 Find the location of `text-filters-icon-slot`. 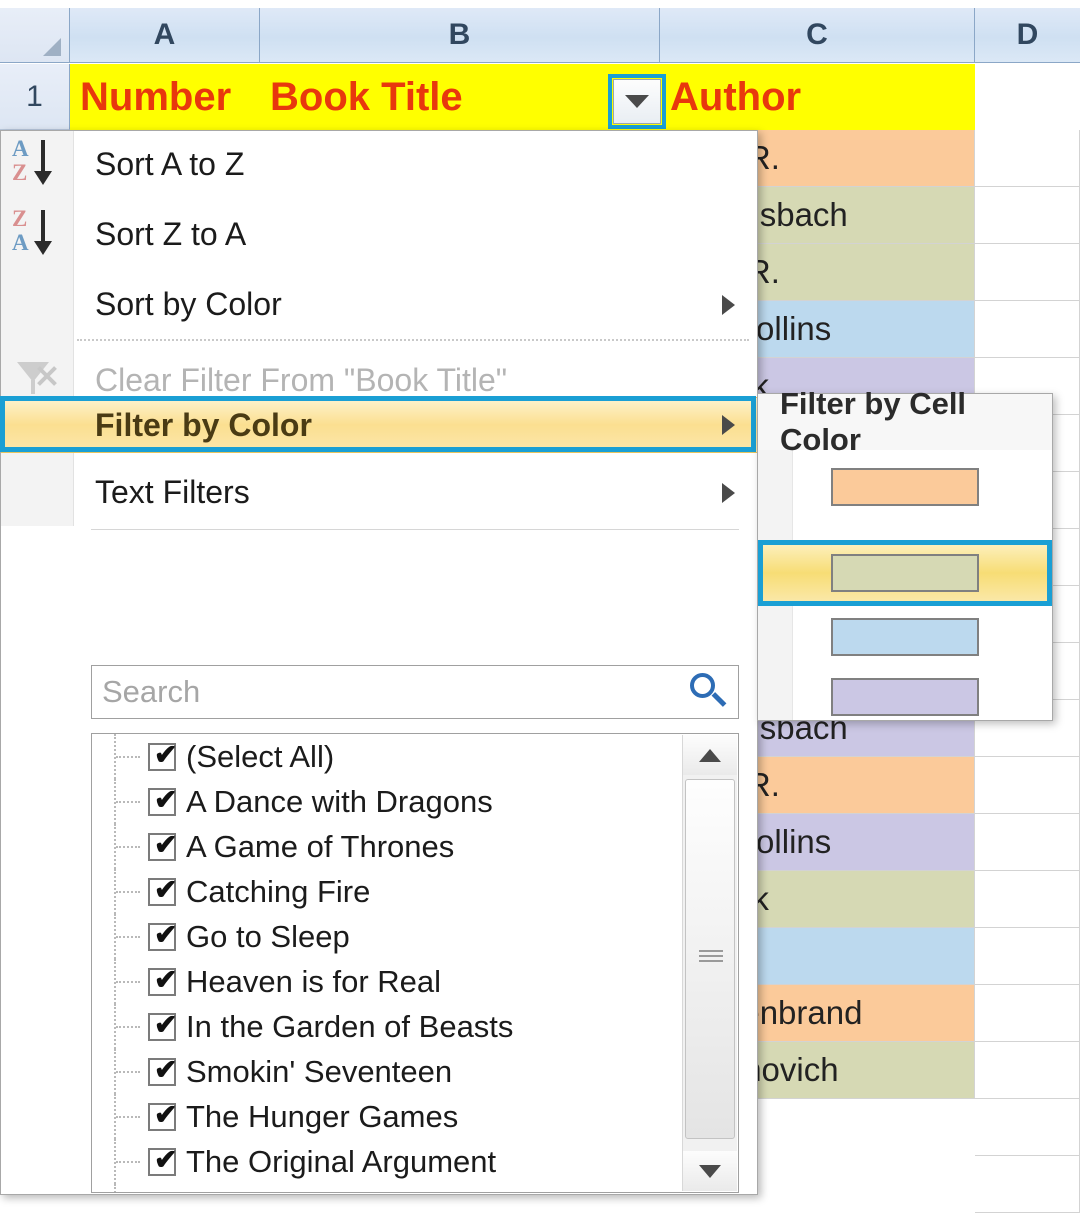

text-filters-icon-slot is located at coordinates (37, 492).